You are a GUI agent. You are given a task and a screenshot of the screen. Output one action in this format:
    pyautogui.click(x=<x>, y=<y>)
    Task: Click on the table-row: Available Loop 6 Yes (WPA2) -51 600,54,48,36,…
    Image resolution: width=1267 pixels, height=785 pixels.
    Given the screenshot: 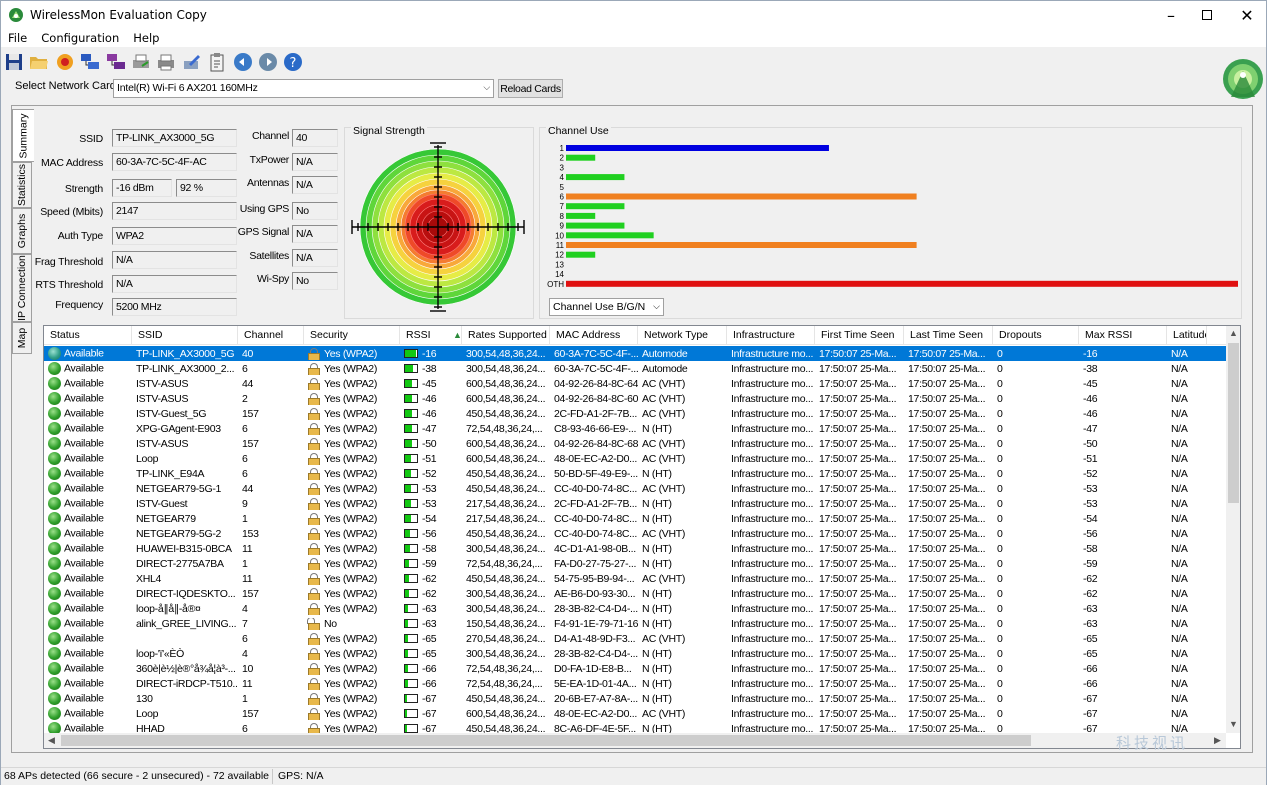 What is the action you would take?
    pyautogui.click(x=635, y=458)
    